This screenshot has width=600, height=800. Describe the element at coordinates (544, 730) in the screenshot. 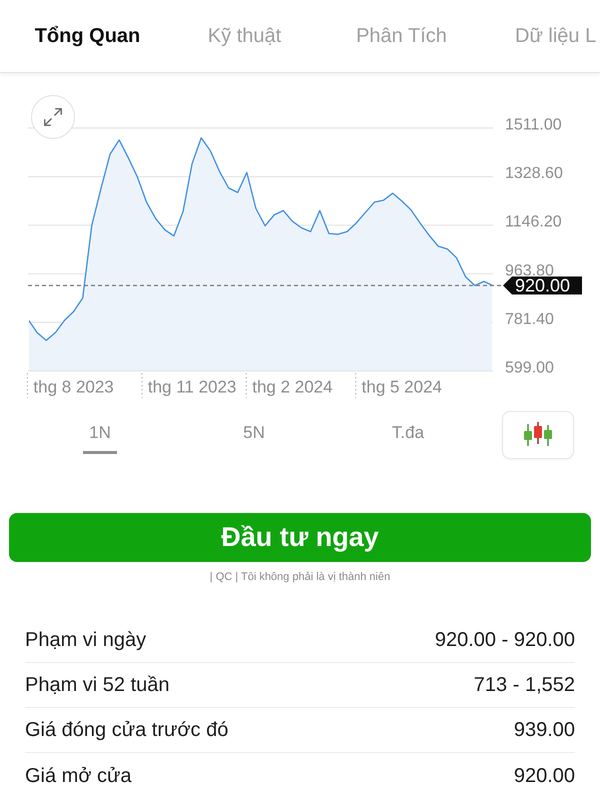

I see `stat-value: 939.00` at that location.